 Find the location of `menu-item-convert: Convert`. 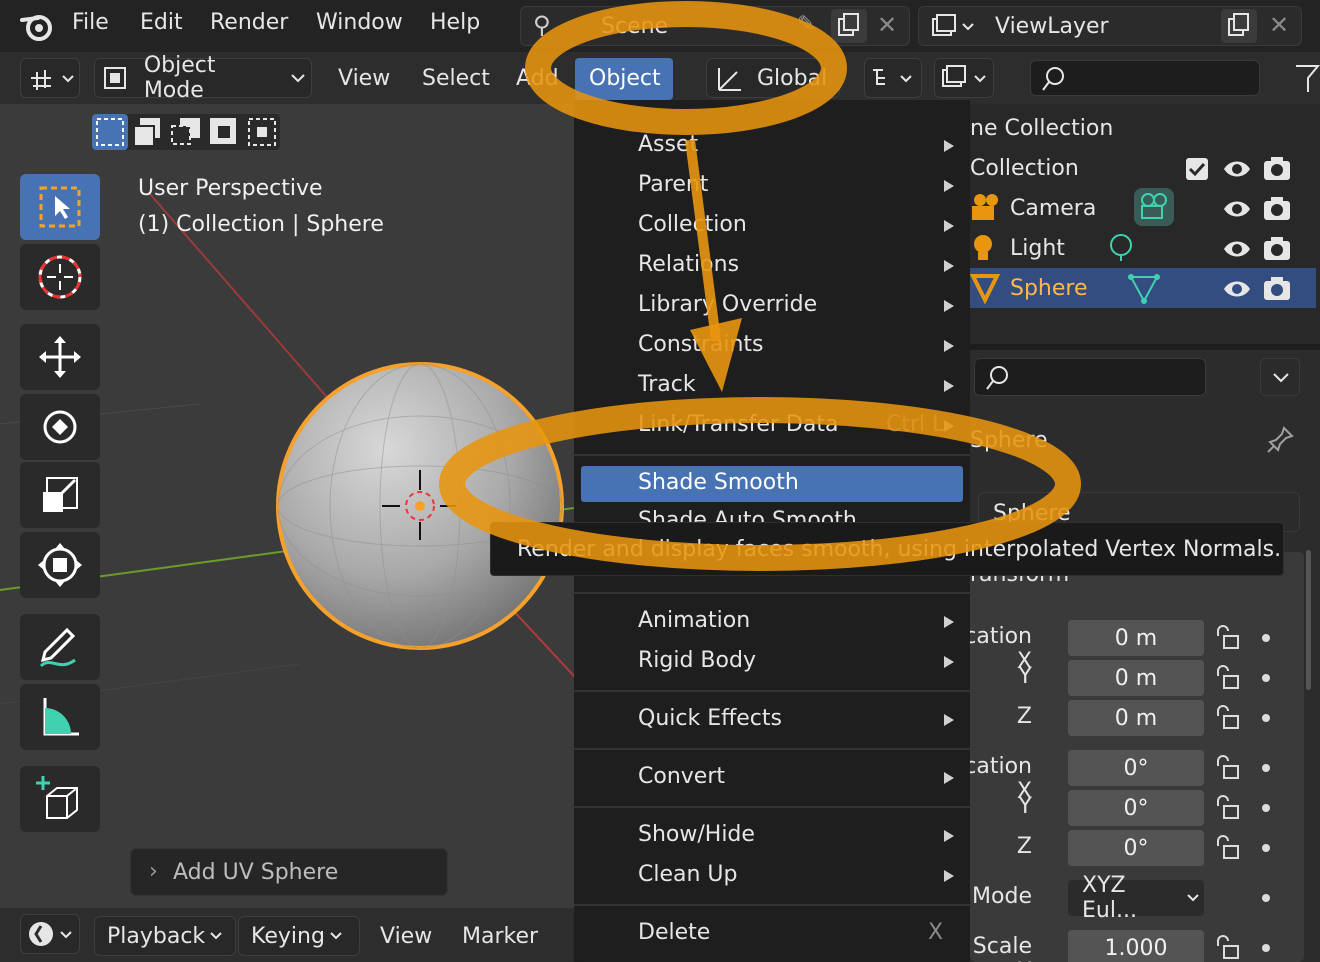

menu-item-convert: Convert is located at coordinates (681, 776).